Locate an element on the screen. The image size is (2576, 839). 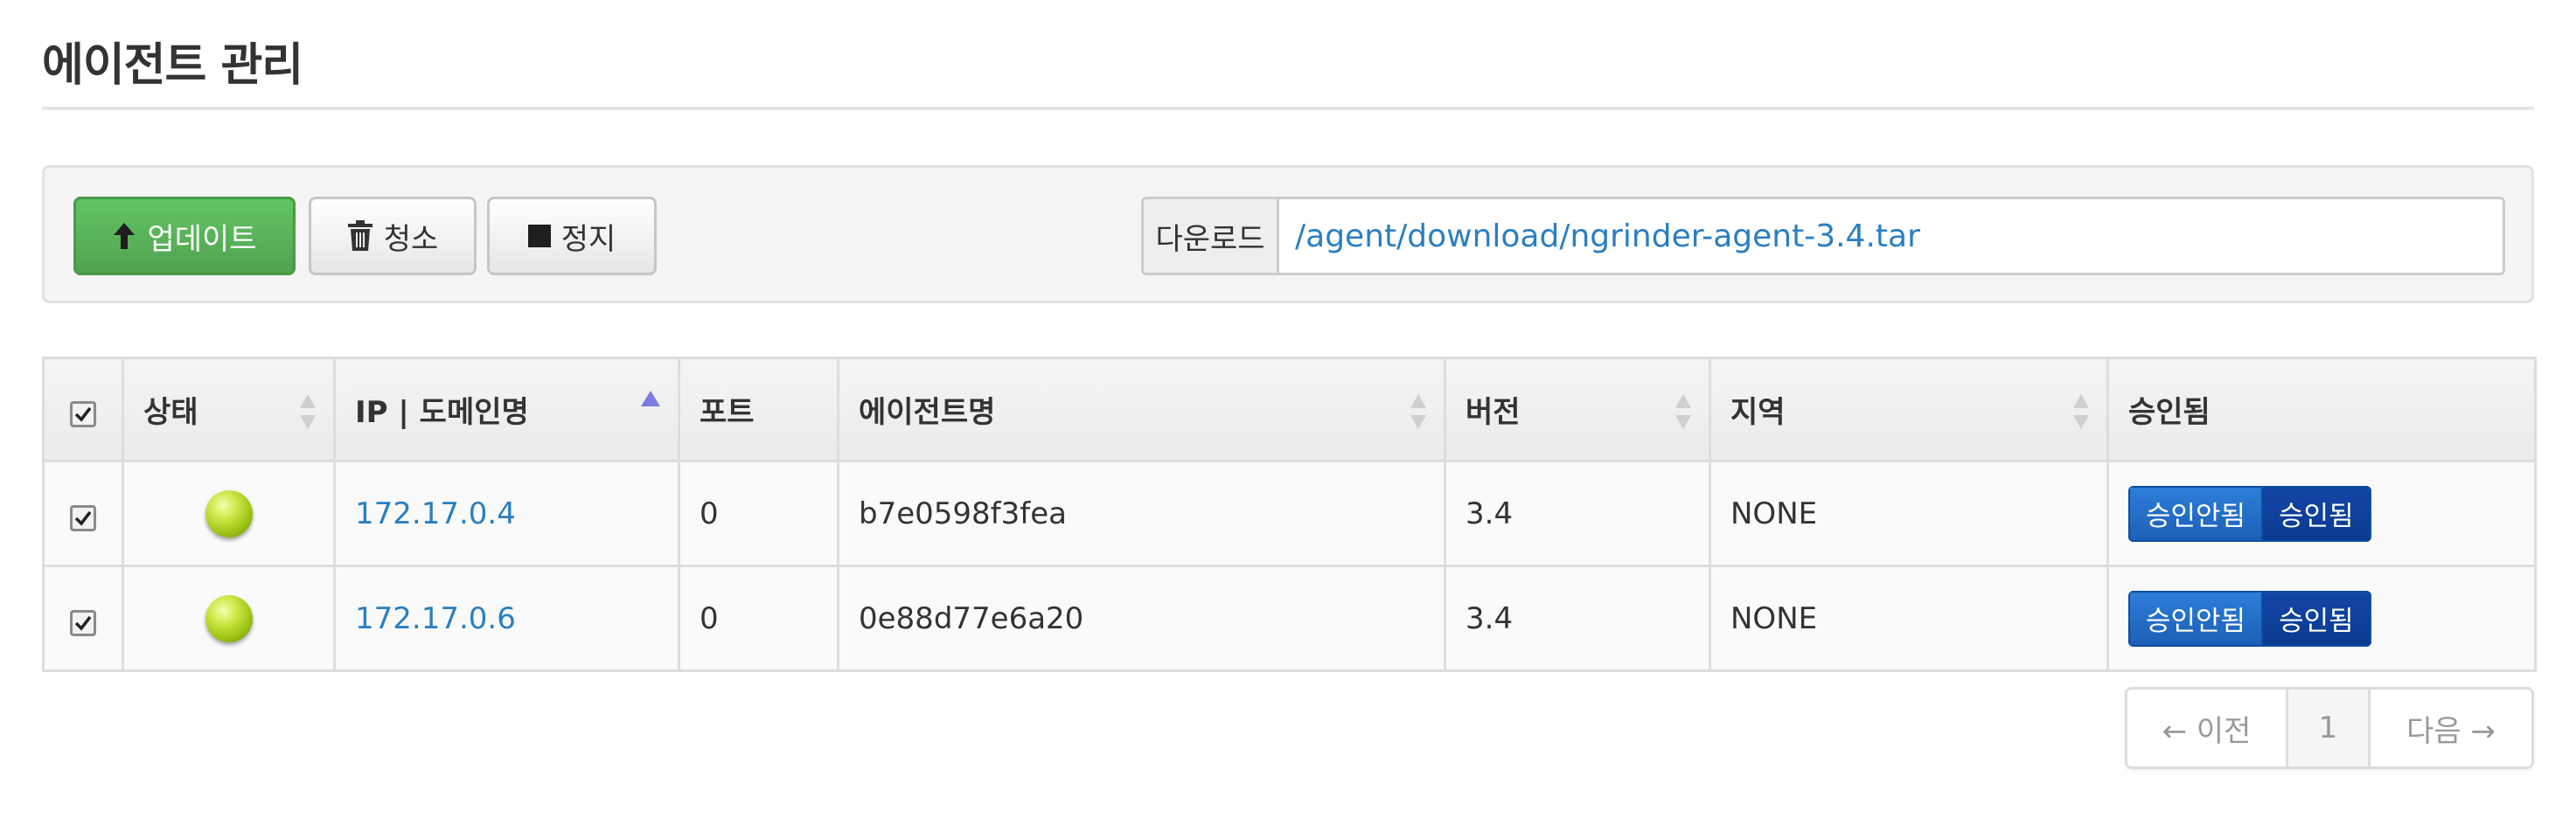
select-all-checkbox is located at coordinates (83, 414).